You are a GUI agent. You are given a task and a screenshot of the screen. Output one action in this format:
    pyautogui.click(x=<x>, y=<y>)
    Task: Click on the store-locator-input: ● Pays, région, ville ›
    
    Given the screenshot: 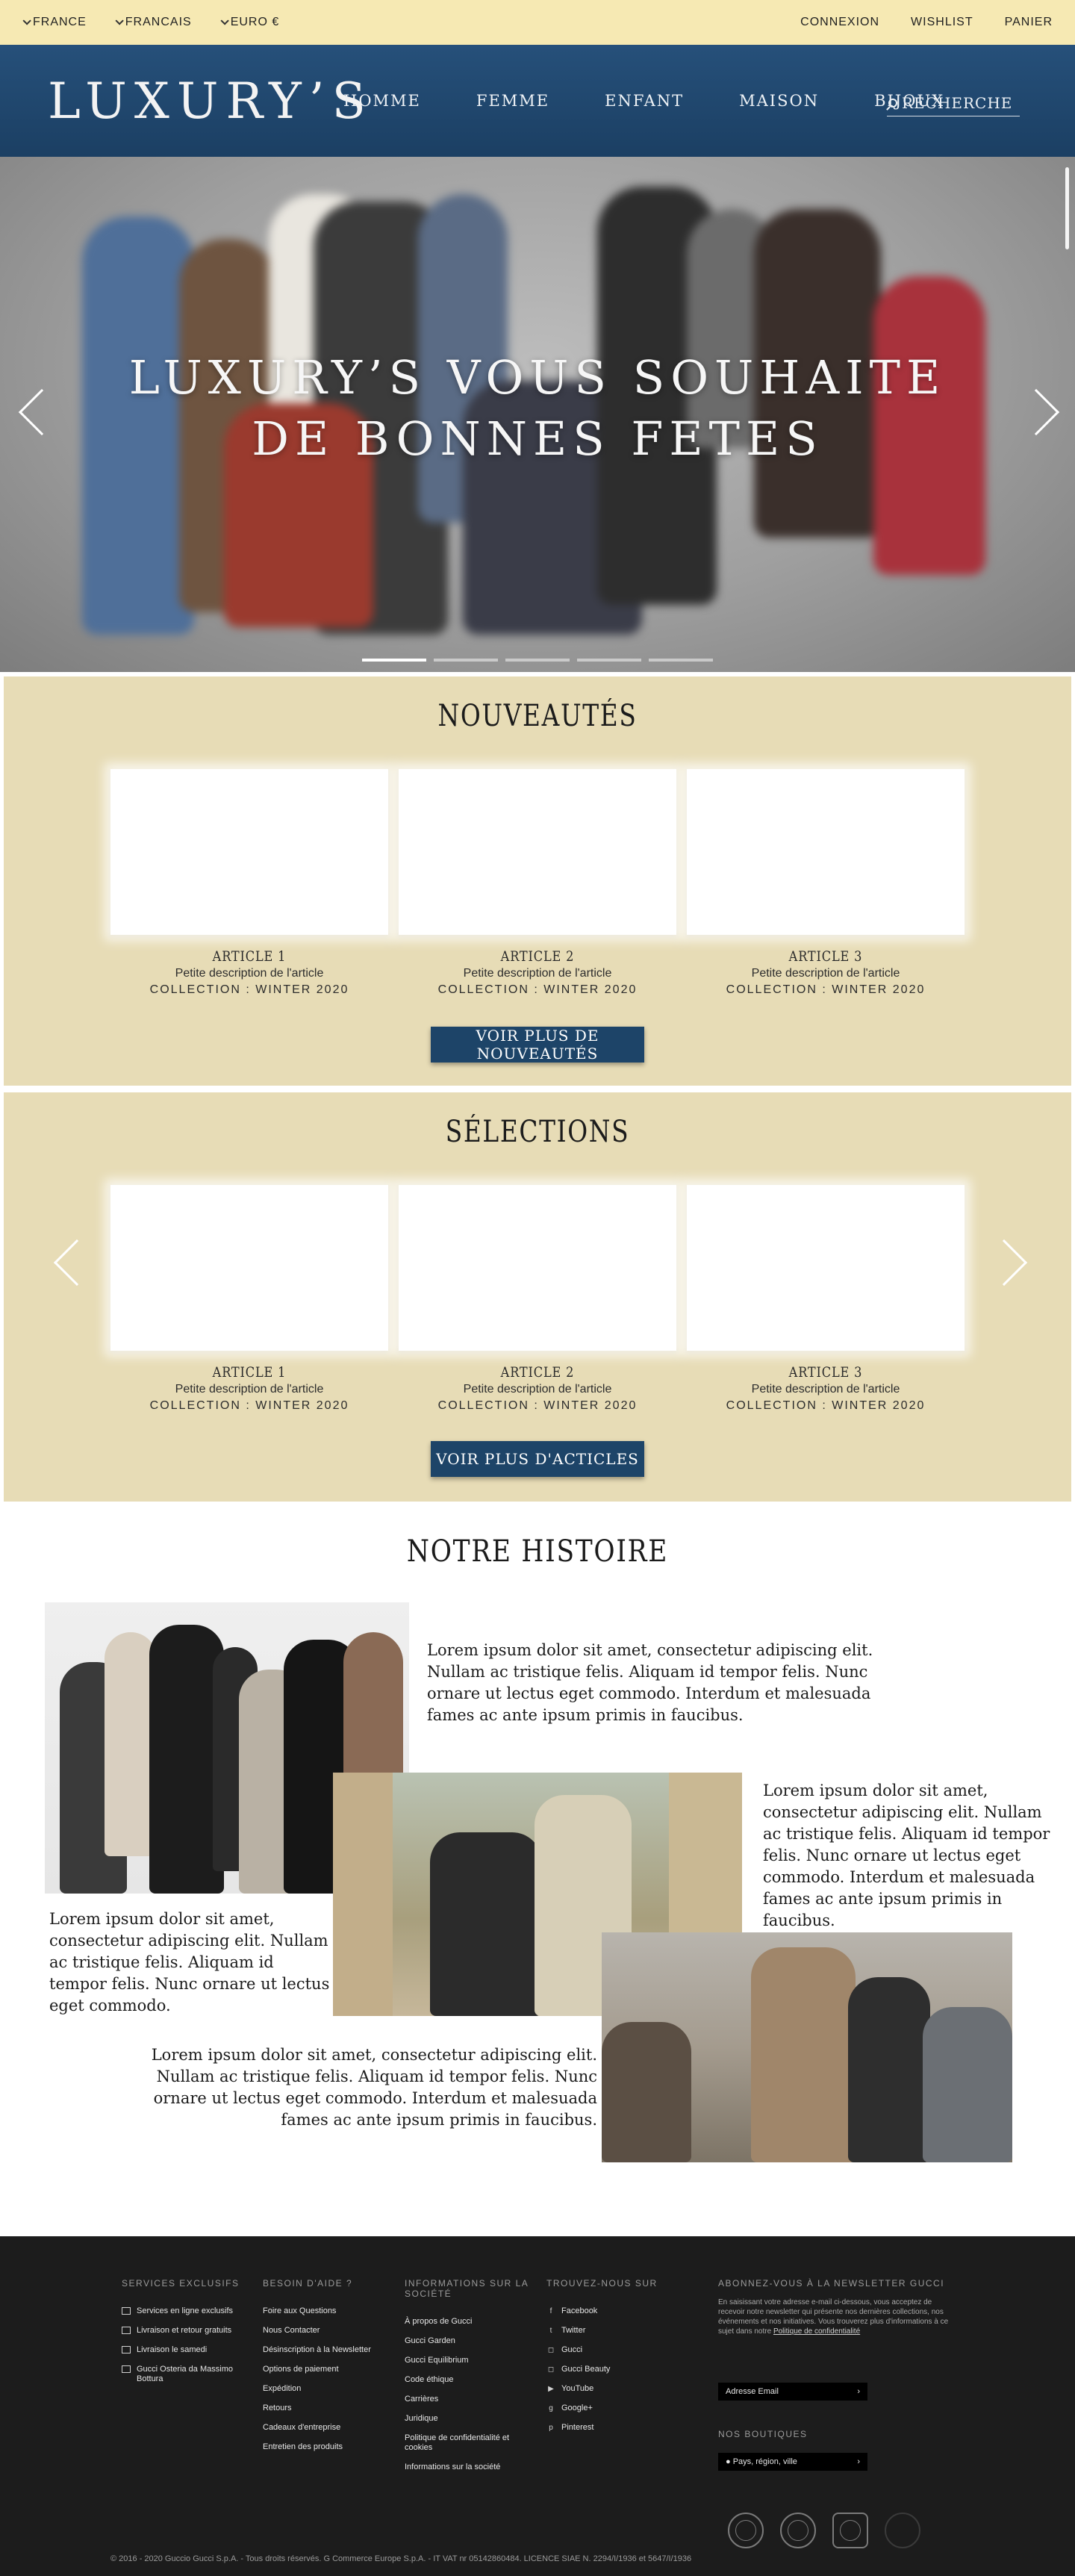 What is the action you would take?
    pyautogui.click(x=793, y=2462)
    